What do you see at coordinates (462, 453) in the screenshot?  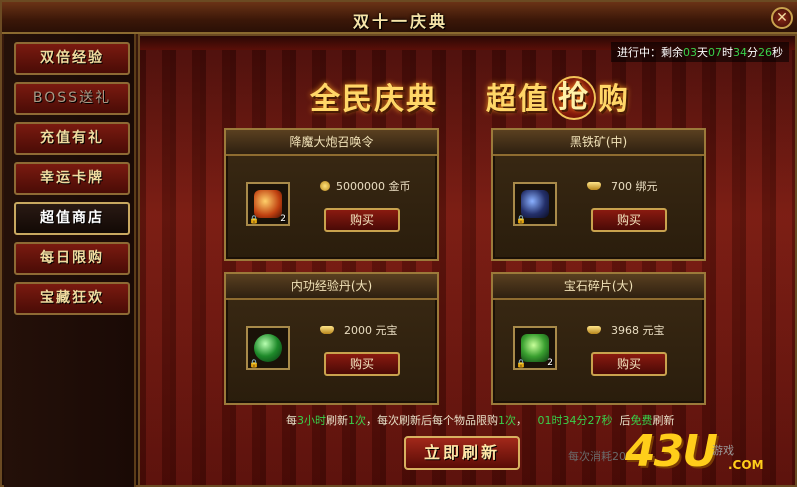 I see `refresh-now-button: 立即刷新` at bounding box center [462, 453].